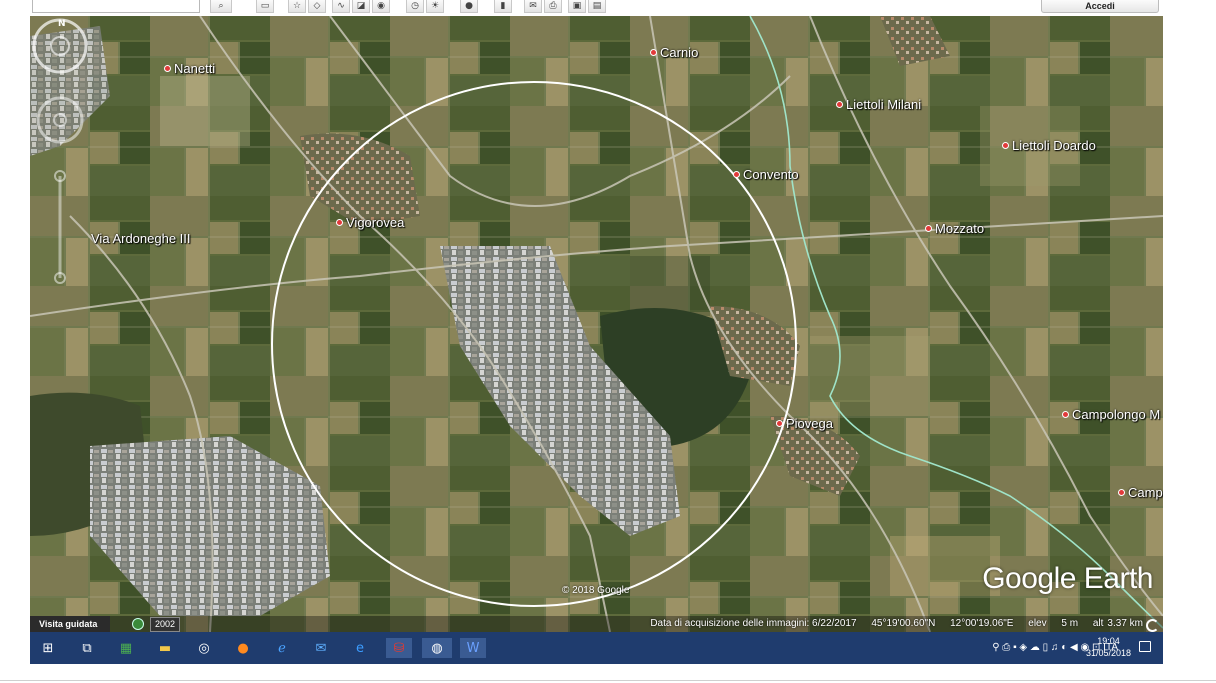 The width and height of the screenshot is (1216, 683). What do you see at coordinates (282, 648) in the screenshot?
I see `internet-explorer-icon: ℯ` at bounding box center [282, 648].